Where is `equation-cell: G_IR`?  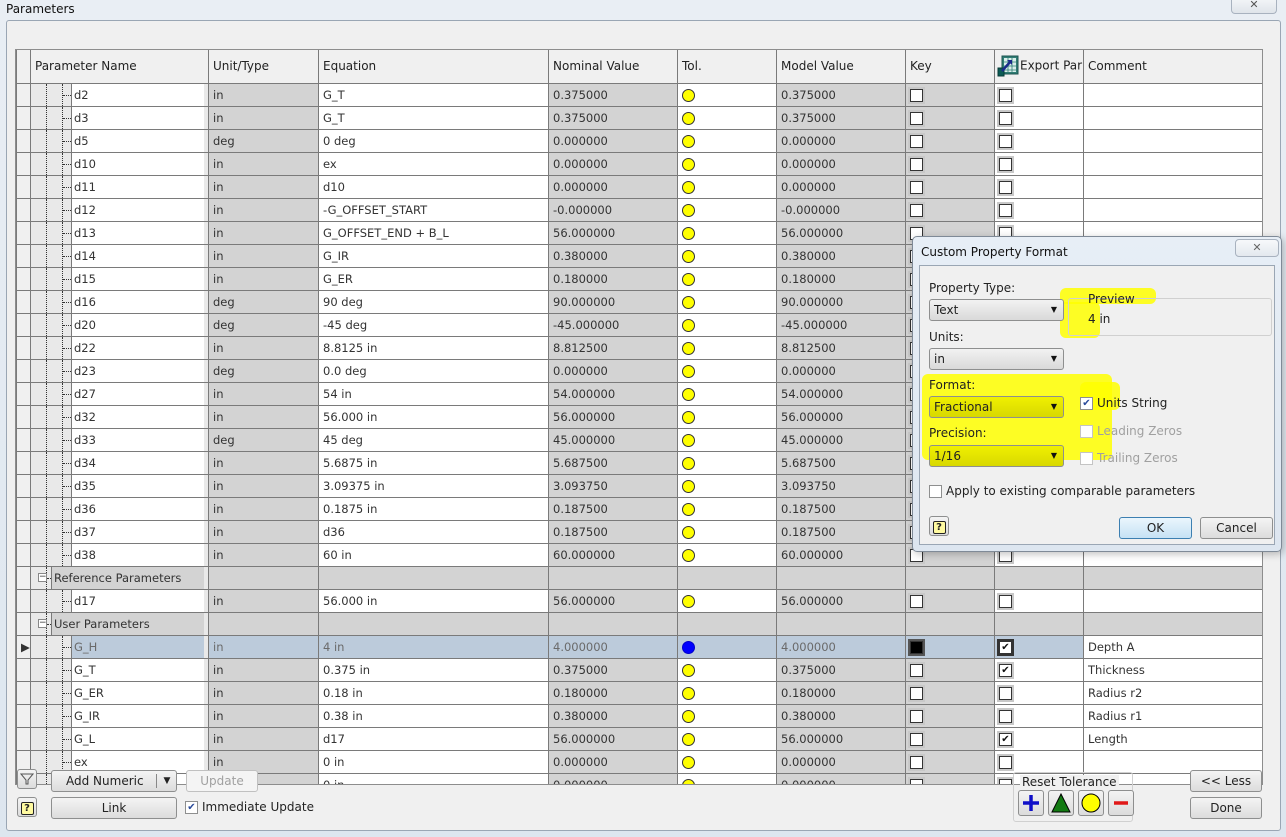 equation-cell: G_IR is located at coordinates (433, 255).